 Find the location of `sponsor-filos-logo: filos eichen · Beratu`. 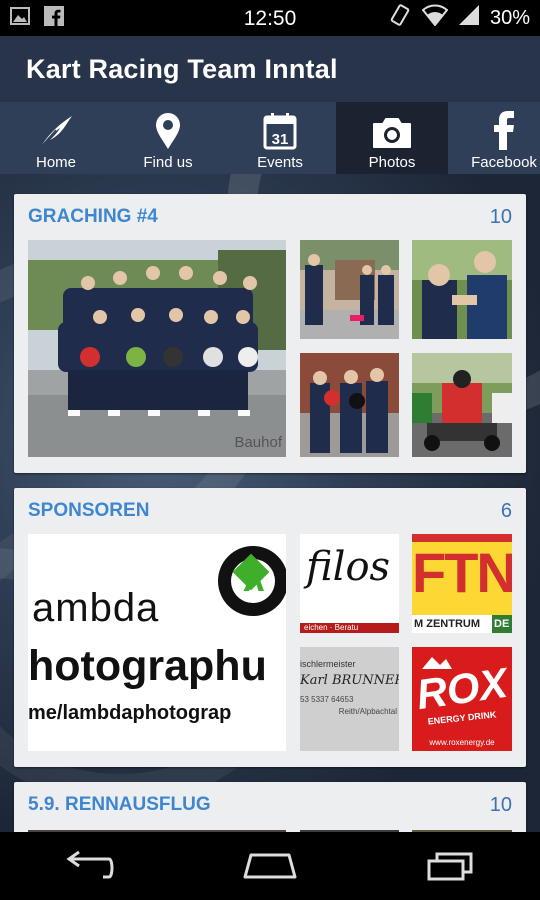

sponsor-filos-logo: filos eichen · Beratu is located at coordinates (349, 583).